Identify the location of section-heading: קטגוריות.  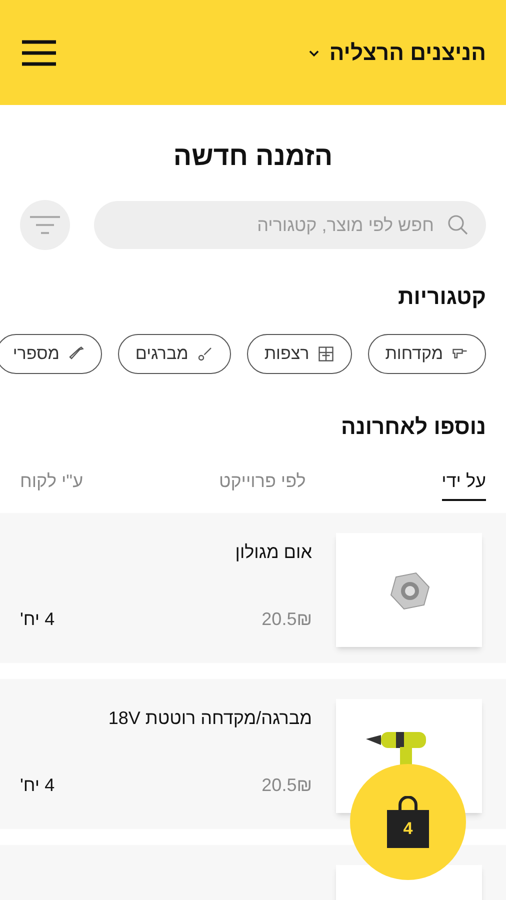
(442, 297).